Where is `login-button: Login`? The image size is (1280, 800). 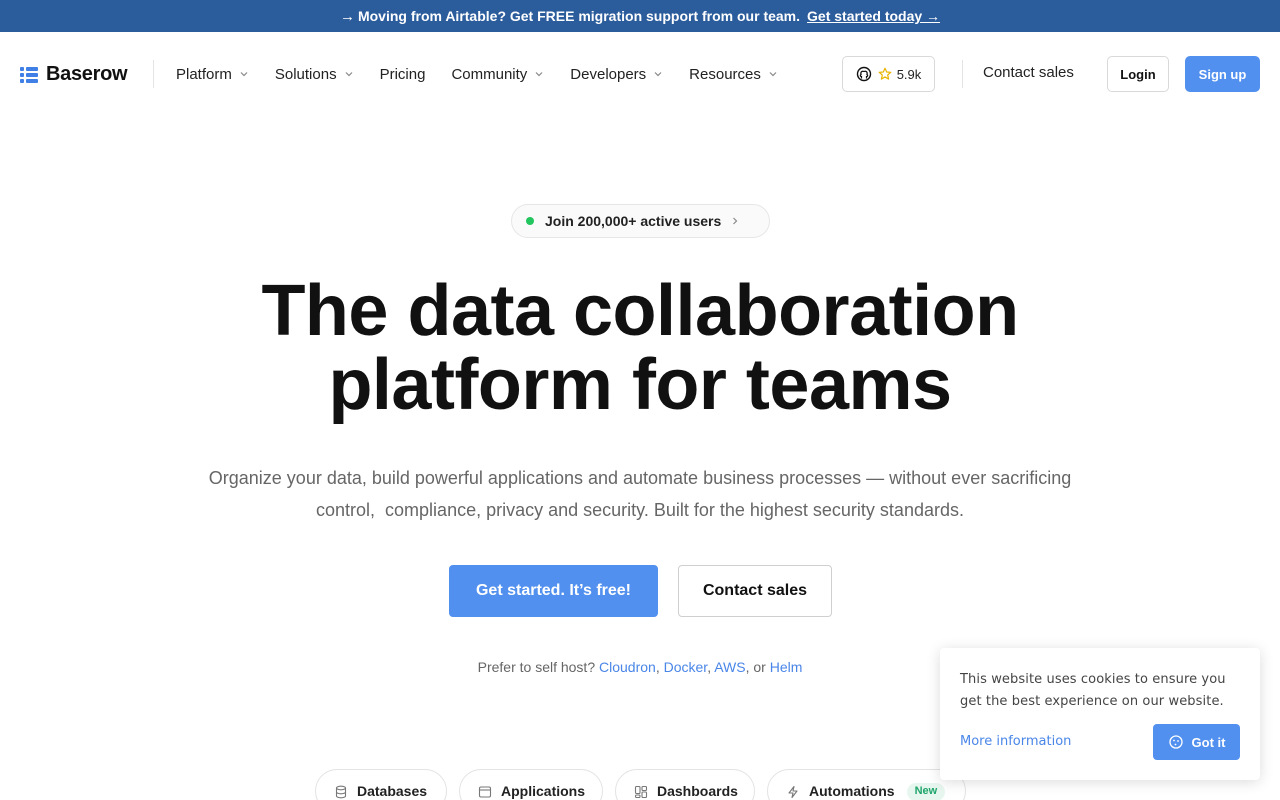
login-button: Login is located at coordinates (1138, 74).